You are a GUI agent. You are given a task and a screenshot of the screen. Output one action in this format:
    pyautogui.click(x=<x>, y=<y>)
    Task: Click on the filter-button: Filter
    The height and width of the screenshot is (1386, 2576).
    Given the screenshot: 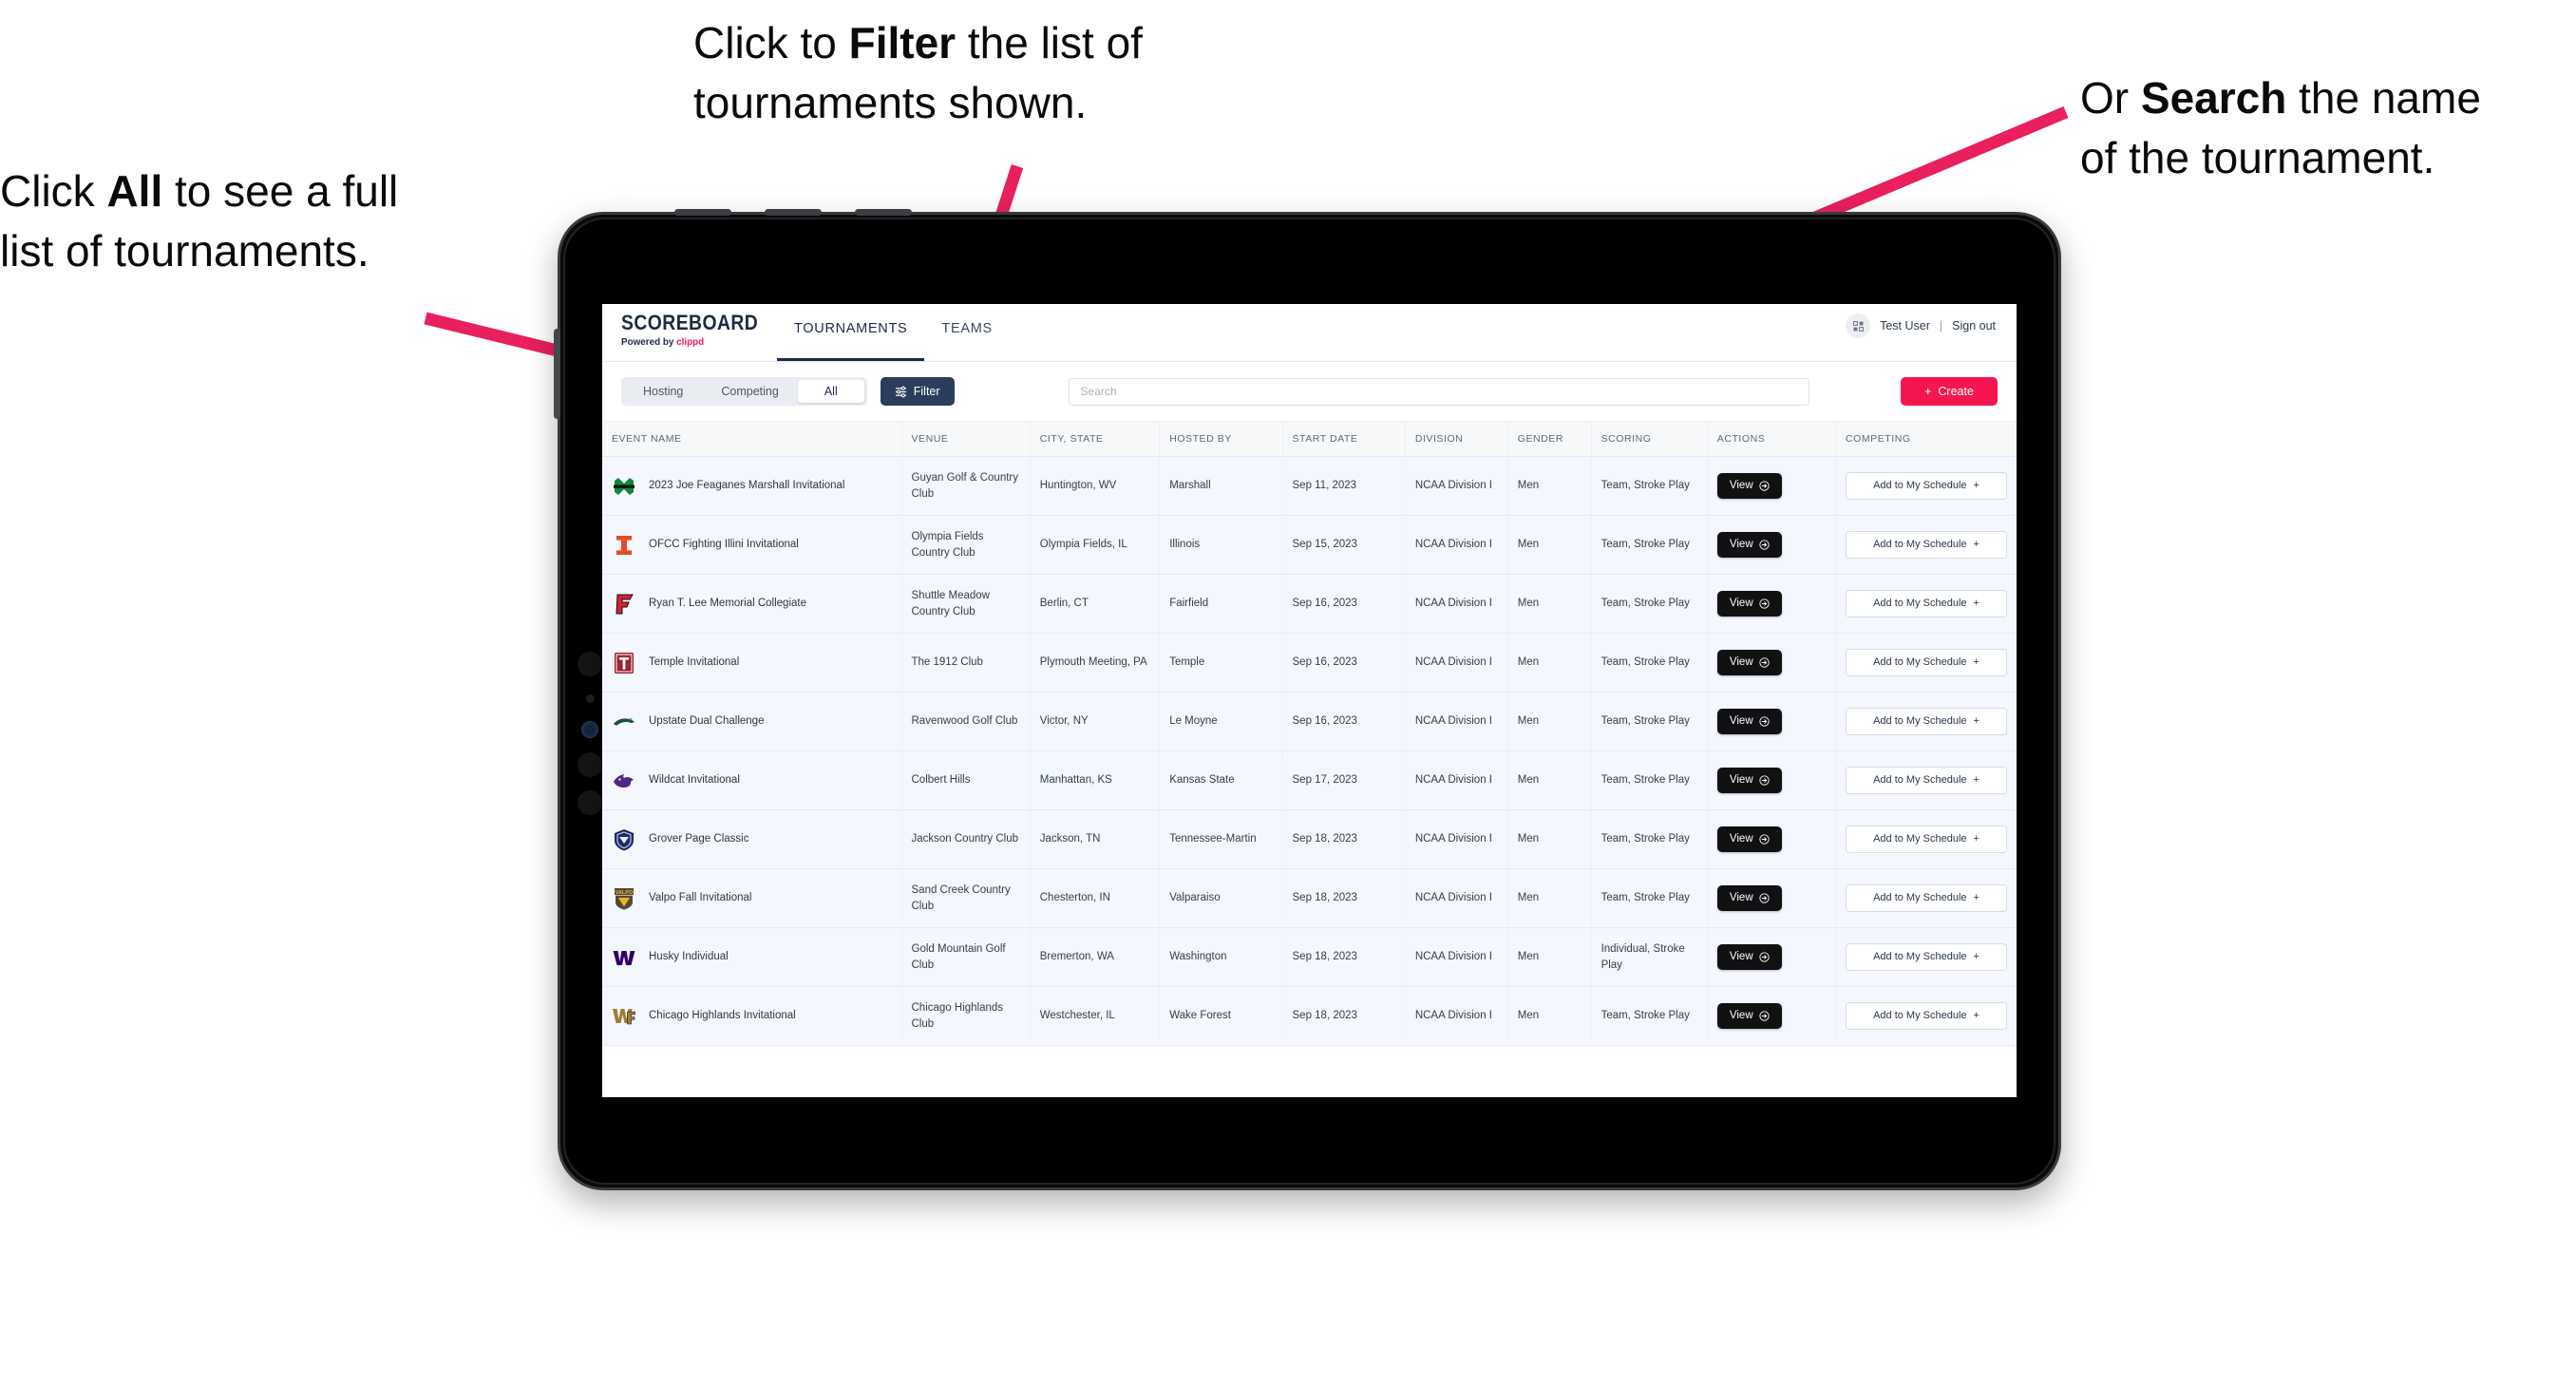 What is the action you would take?
    pyautogui.click(x=917, y=391)
    